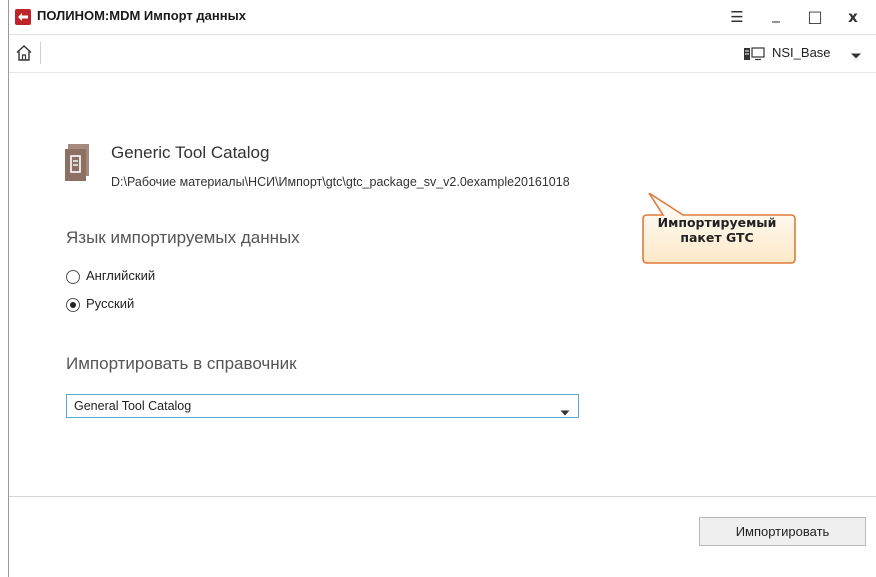 The image size is (876, 577). I want to click on toolbar: NSI_Base, so click(442, 53).